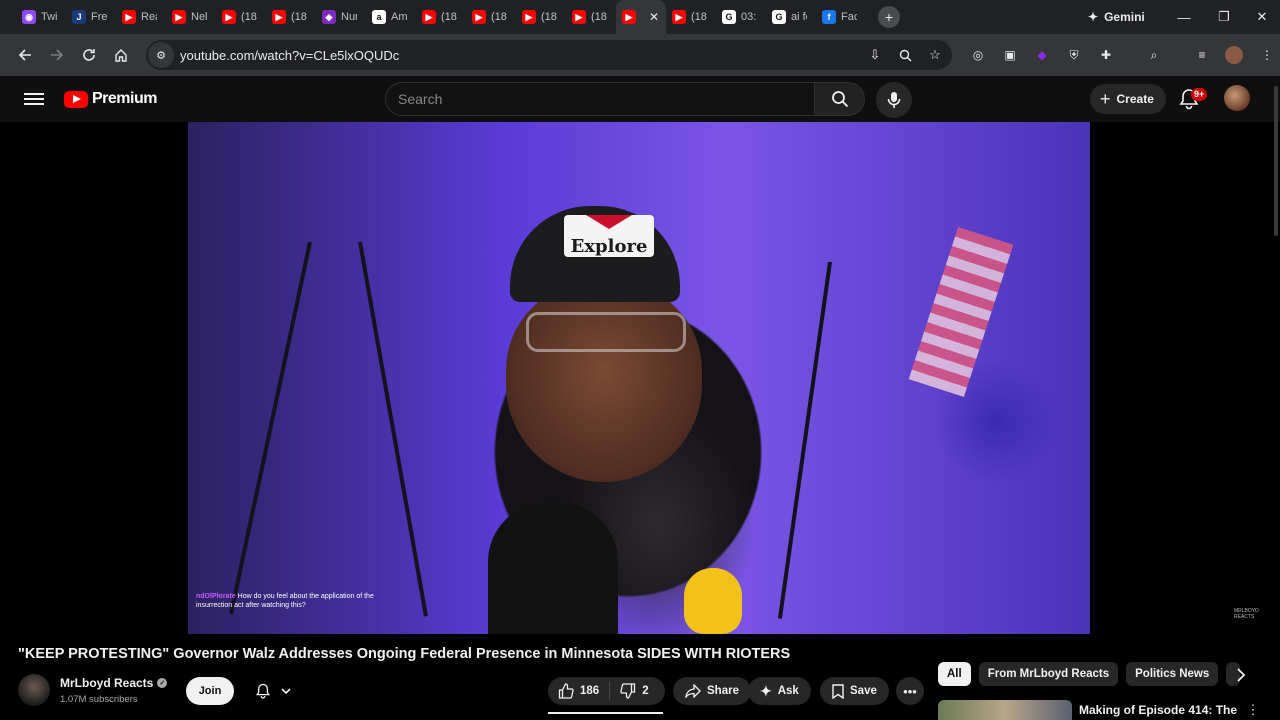  I want to click on voice-search-button, so click(894, 100).